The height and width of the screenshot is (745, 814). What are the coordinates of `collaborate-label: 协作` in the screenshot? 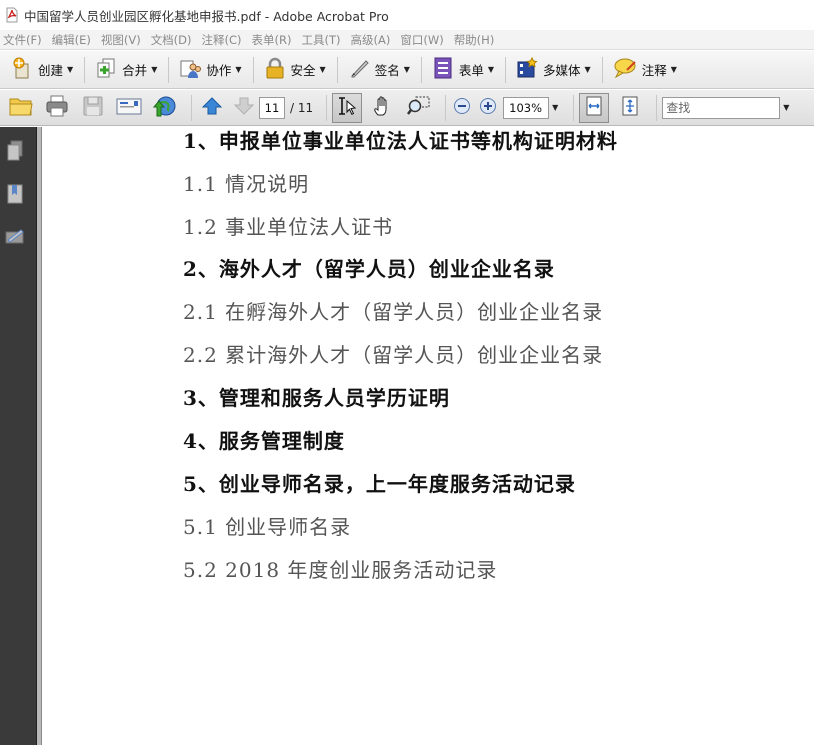 It's located at (219, 70).